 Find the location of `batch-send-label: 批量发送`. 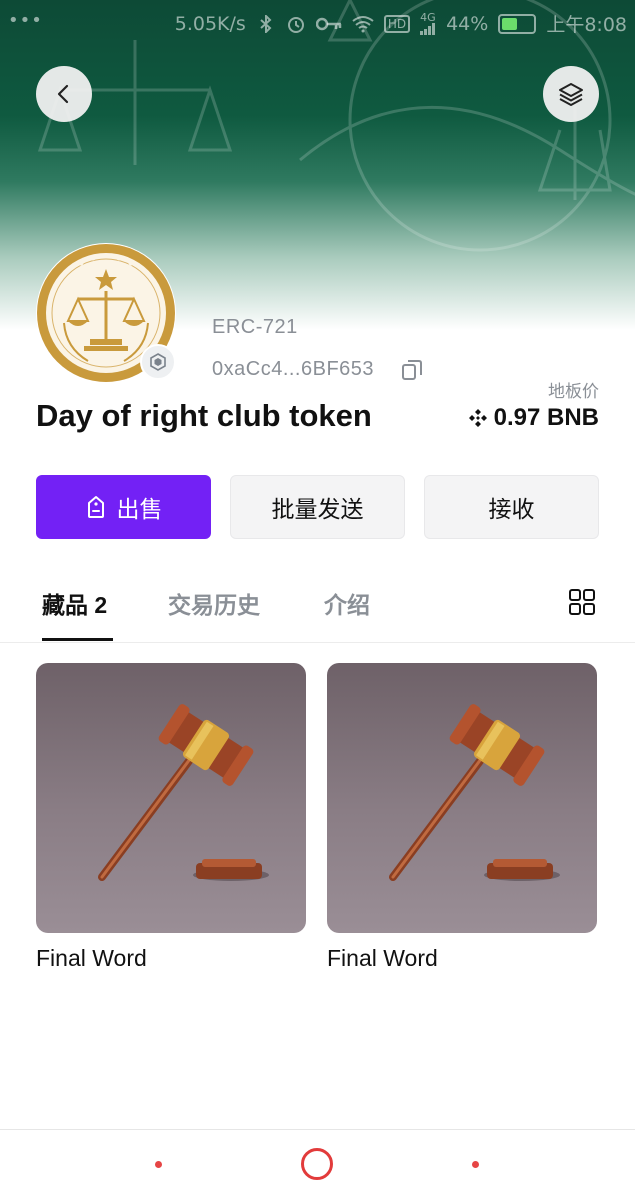

batch-send-label: 批量发送 is located at coordinates (317, 509).